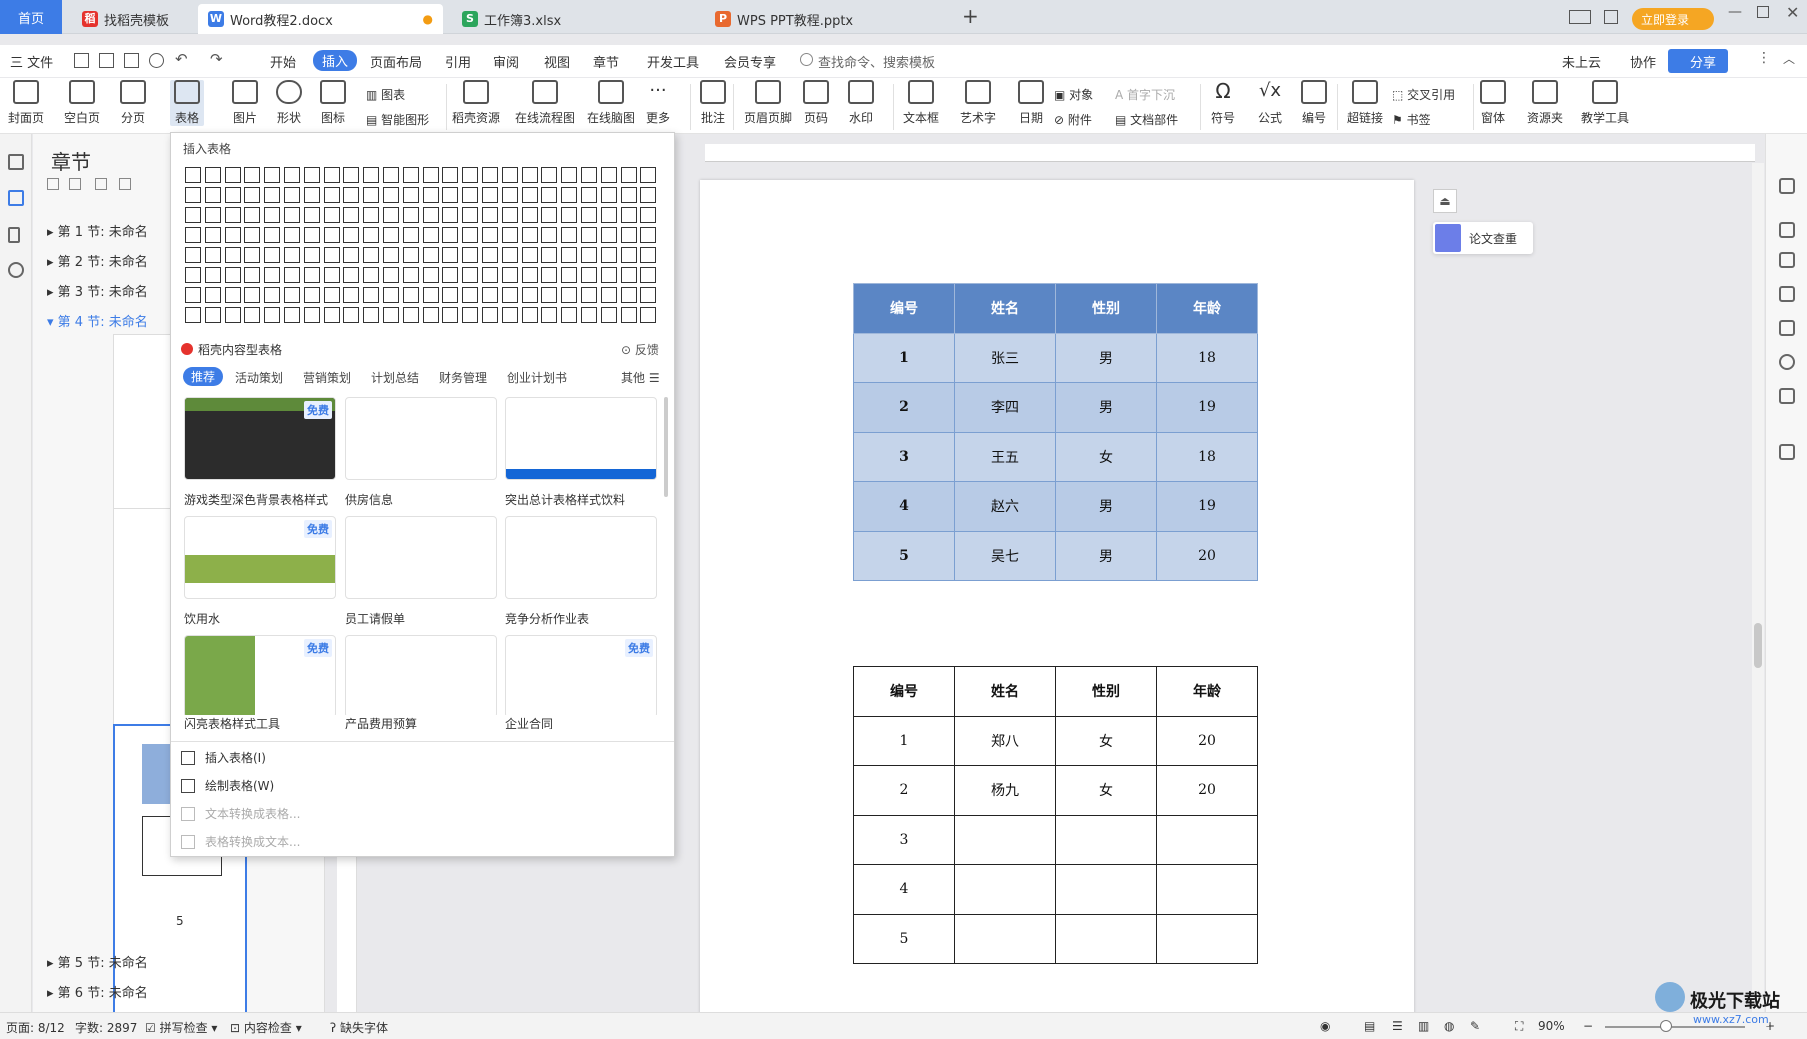 The image size is (1807, 1039). Describe the element at coordinates (156, 60) in the screenshot. I see `preview-icon` at that location.